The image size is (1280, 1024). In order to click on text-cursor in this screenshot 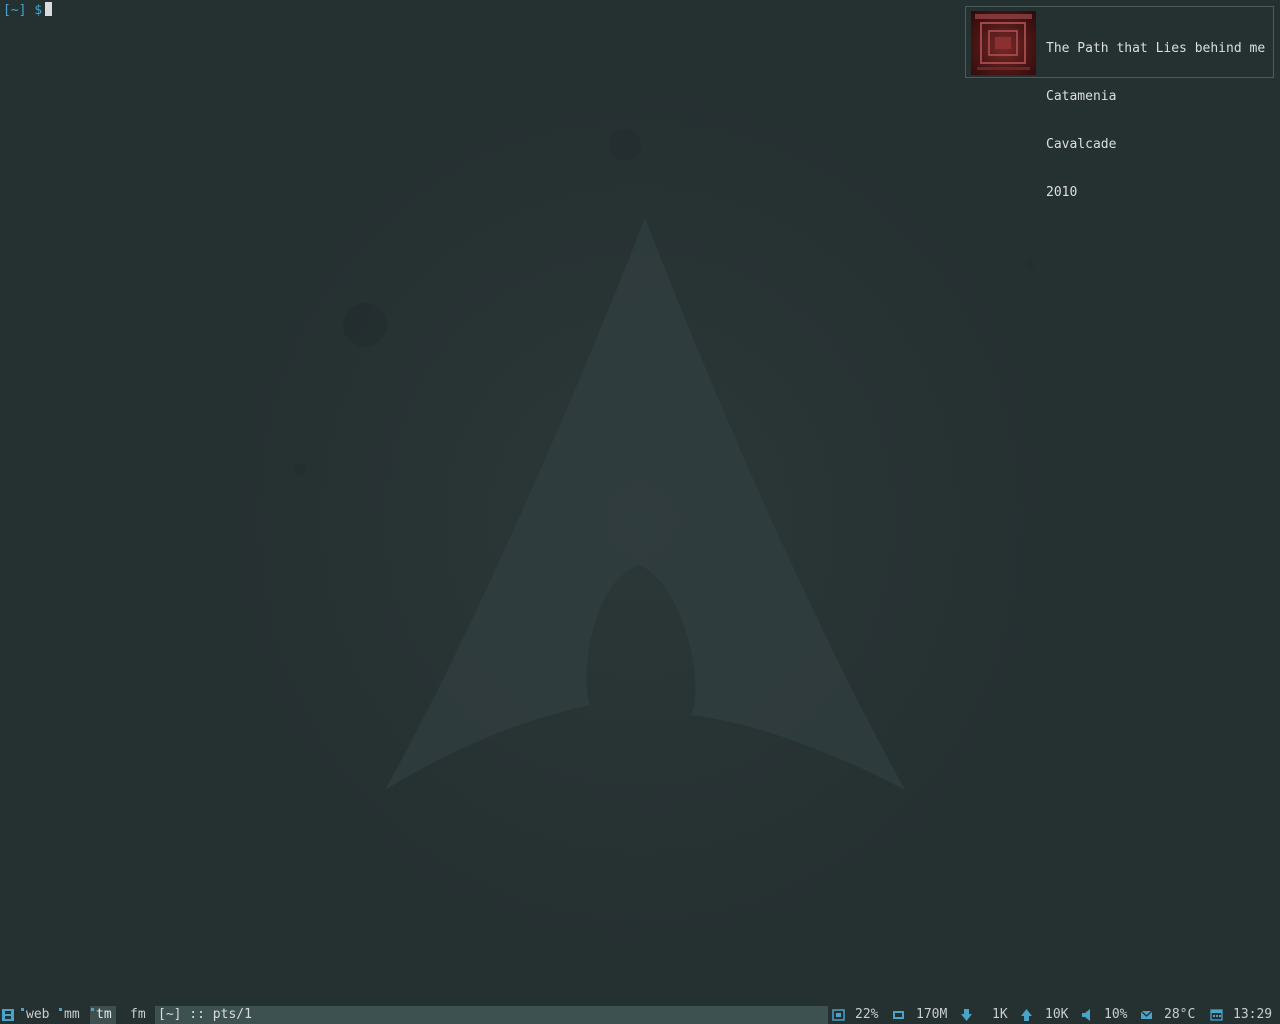, I will do `click(49, 9)`.